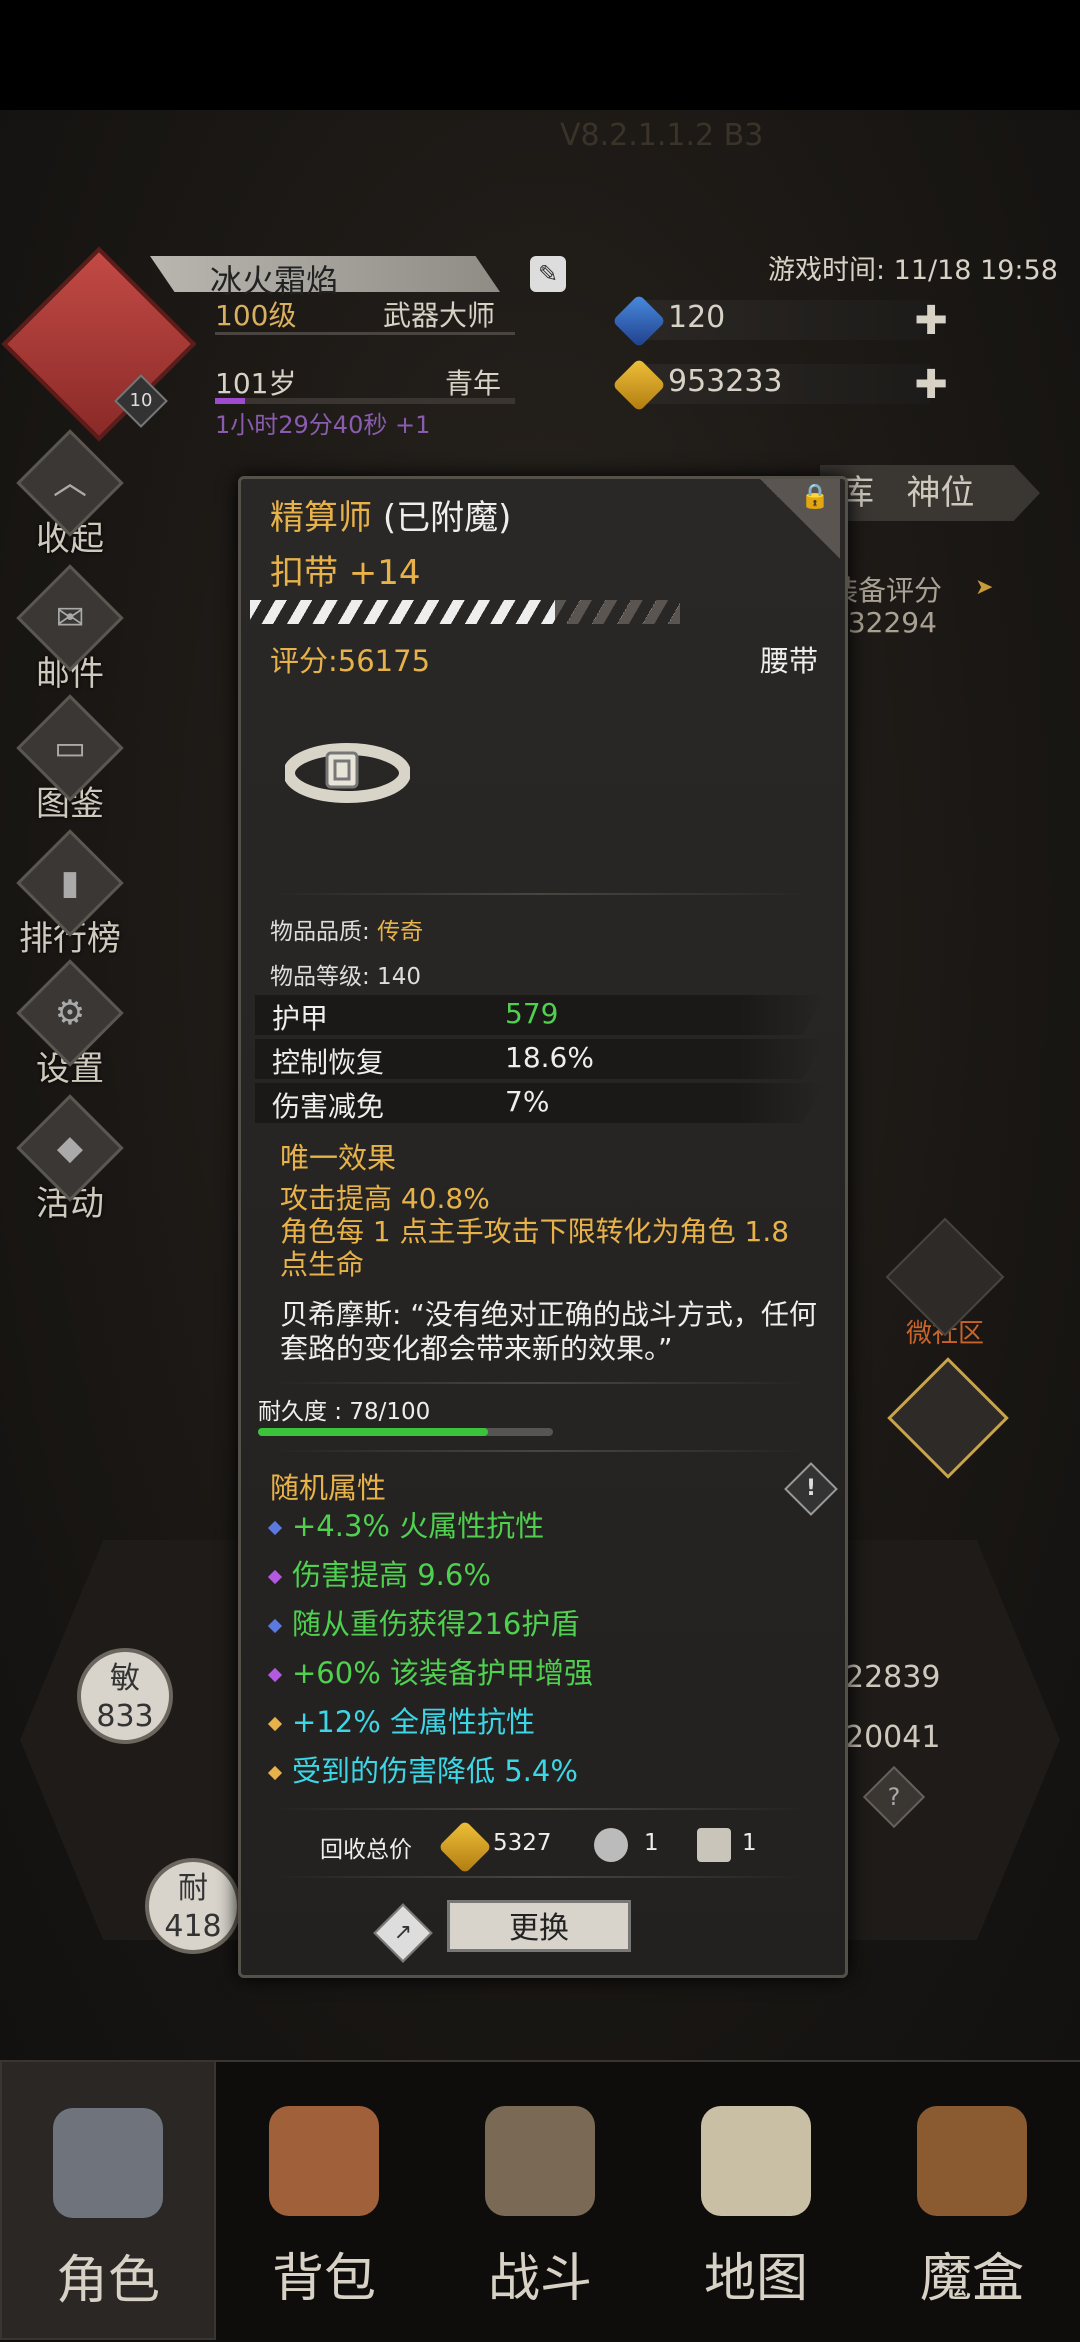 This screenshot has width=1080, height=2342. I want to click on community-button: 微社区, so click(945, 1283).